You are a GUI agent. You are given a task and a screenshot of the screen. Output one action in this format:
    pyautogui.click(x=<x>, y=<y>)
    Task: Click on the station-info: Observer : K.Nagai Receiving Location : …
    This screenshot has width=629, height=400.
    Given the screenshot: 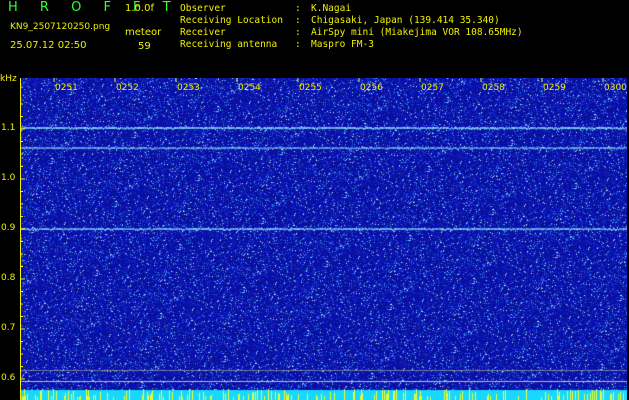 What is the action you would take?
    pyautogui.click(x=351, y=27)
    